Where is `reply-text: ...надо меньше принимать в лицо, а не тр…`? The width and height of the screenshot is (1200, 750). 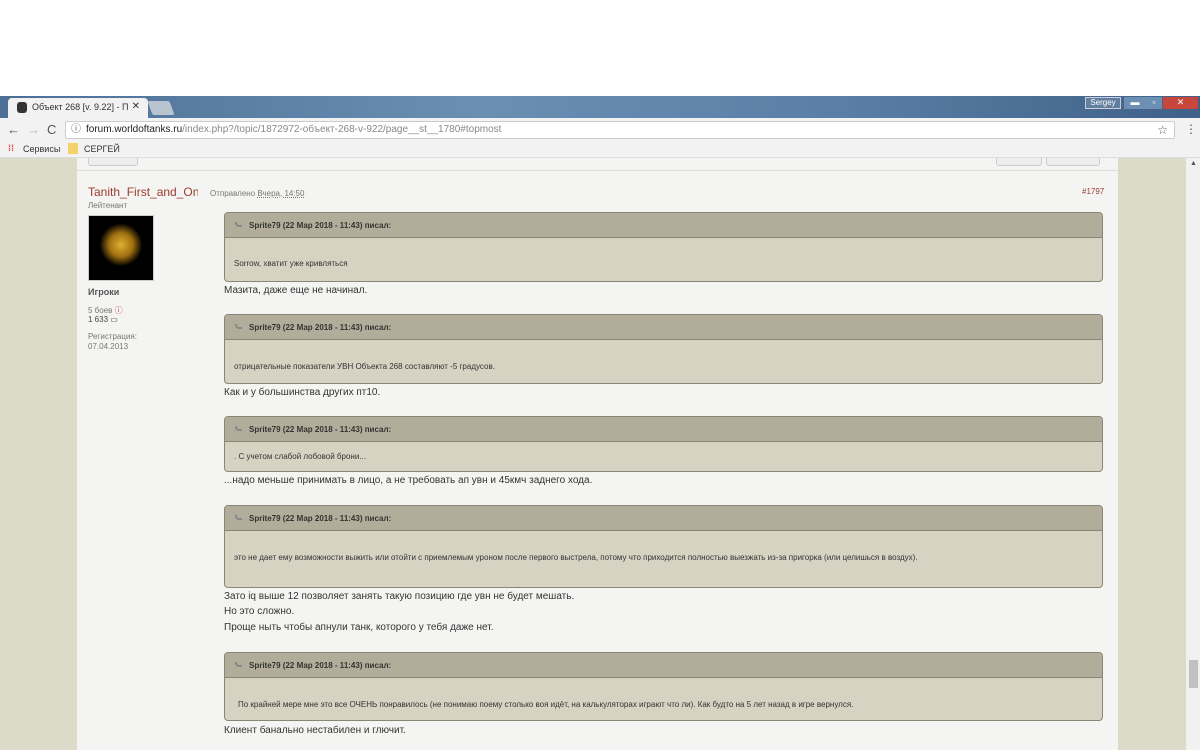 reply-text: ...надо меньше принимать в лицо, а не тр… is located at coordinates (408, 480).